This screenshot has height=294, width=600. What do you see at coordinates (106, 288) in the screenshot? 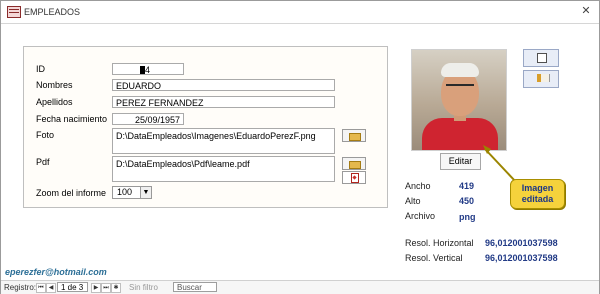
I see `last-record-button: ⏭` at bounding box center [106, 288].